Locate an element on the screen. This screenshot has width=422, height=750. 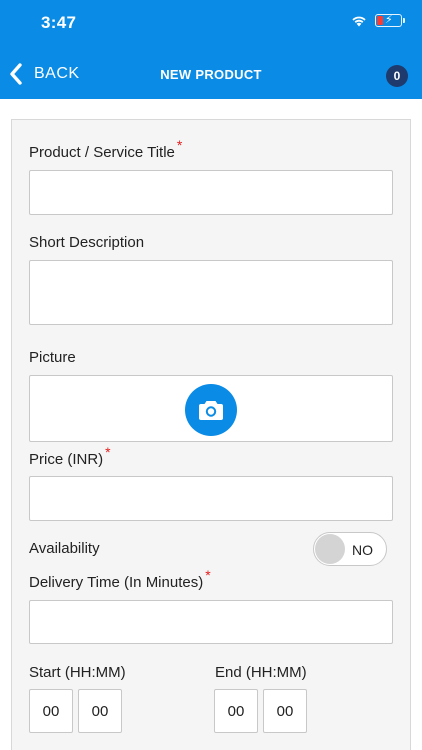
title-label: Product / Service Title * is located at coordinates (106, 149).